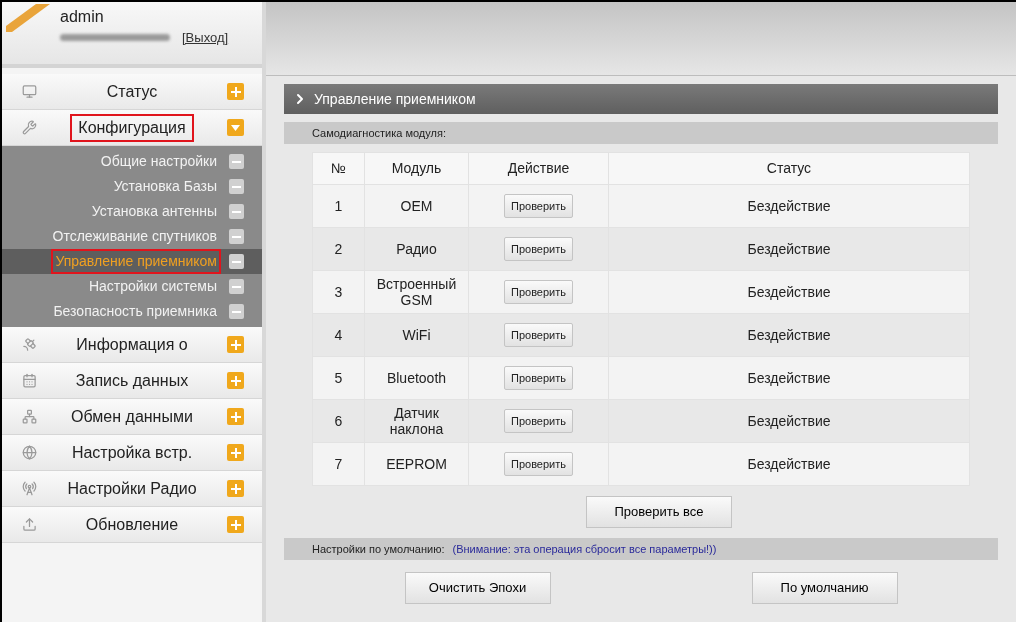 The width and height of the screenshot is (1016, 622). Describe the element at coordinates (29, 380) in the screenshot. I see `calendar-icon` at that location.